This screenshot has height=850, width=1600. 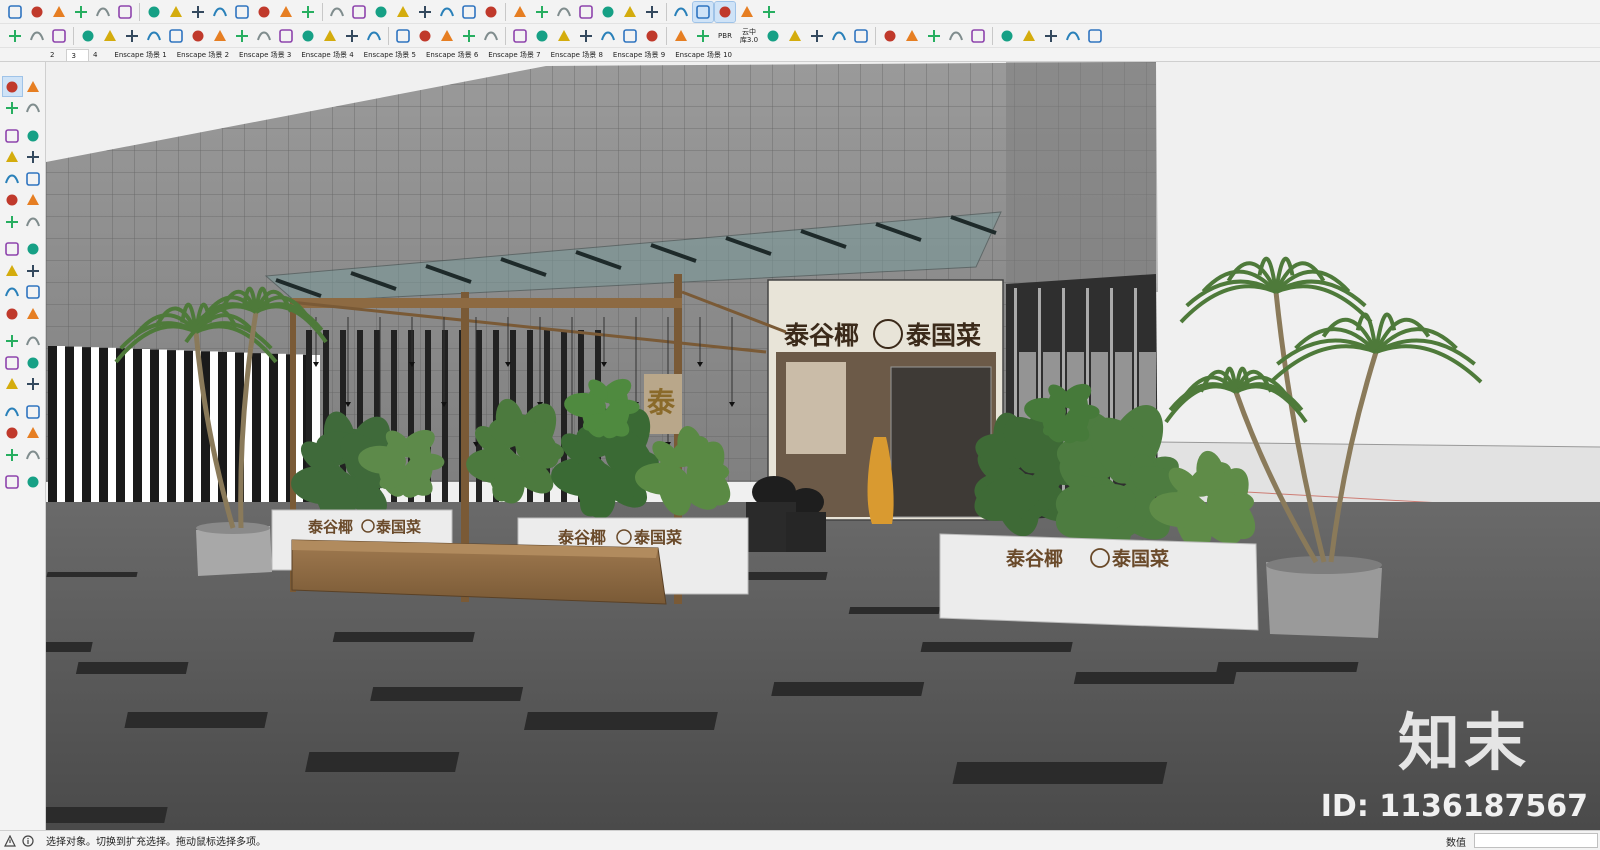 I want to click on text-label-icon, so click(x=33, y=341).